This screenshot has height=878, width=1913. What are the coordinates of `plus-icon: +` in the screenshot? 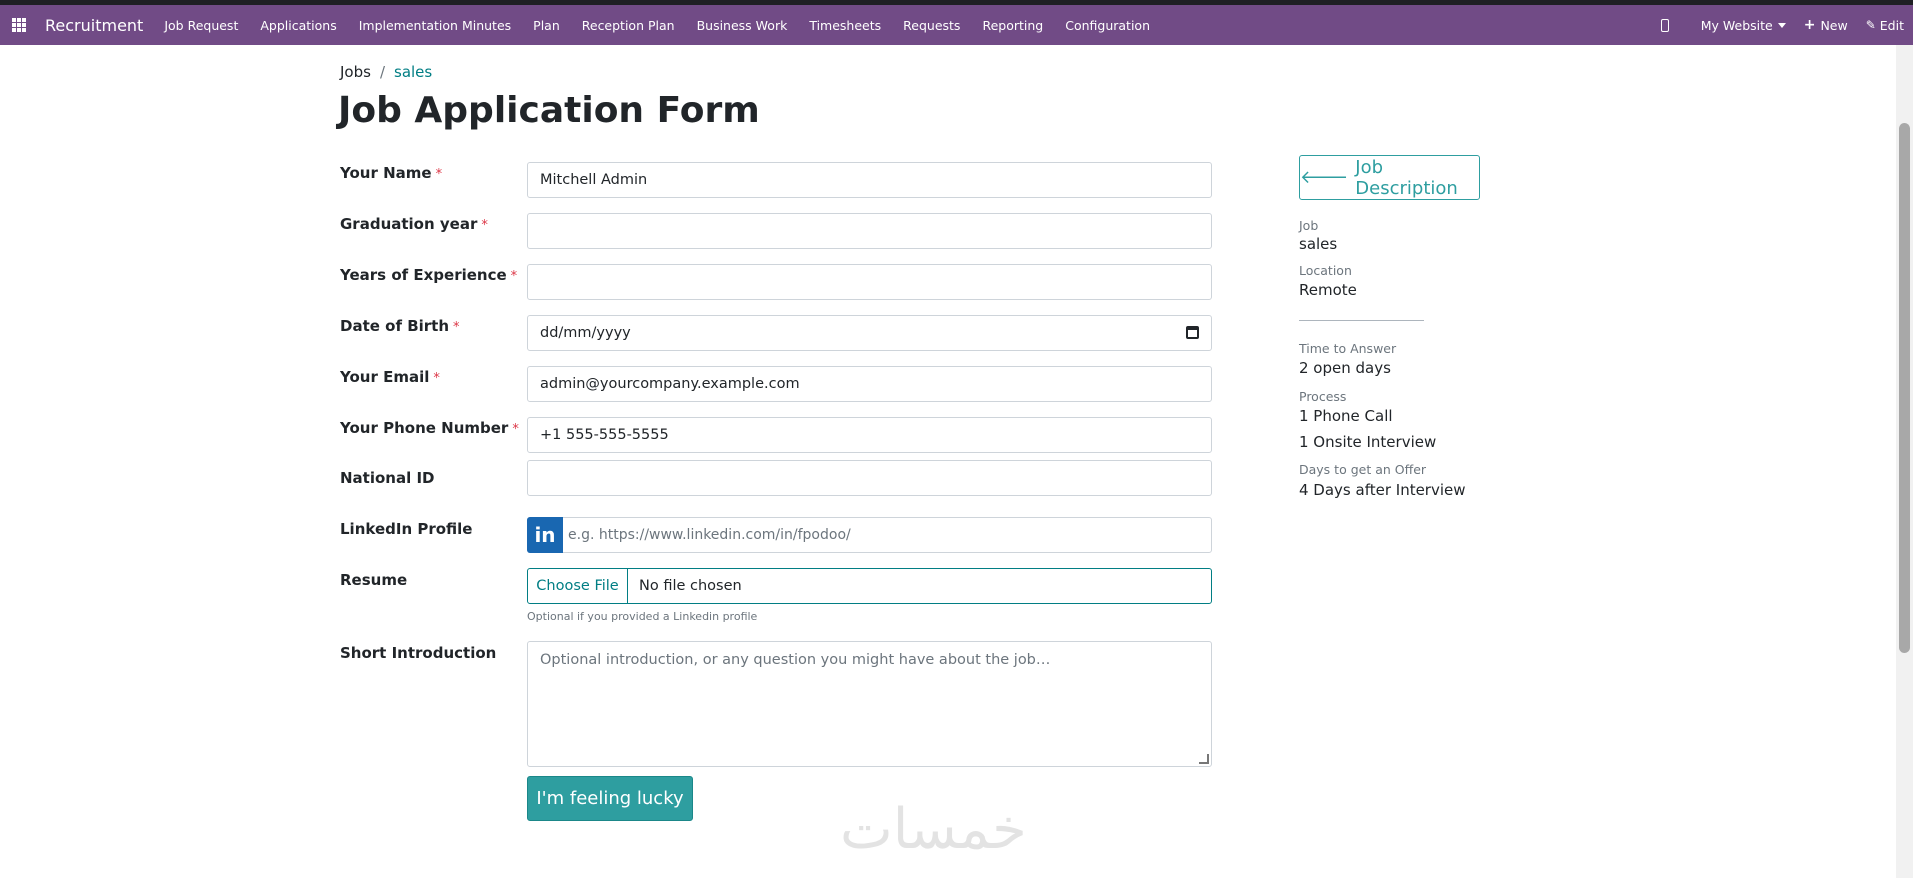 It's located at (1809, 25).